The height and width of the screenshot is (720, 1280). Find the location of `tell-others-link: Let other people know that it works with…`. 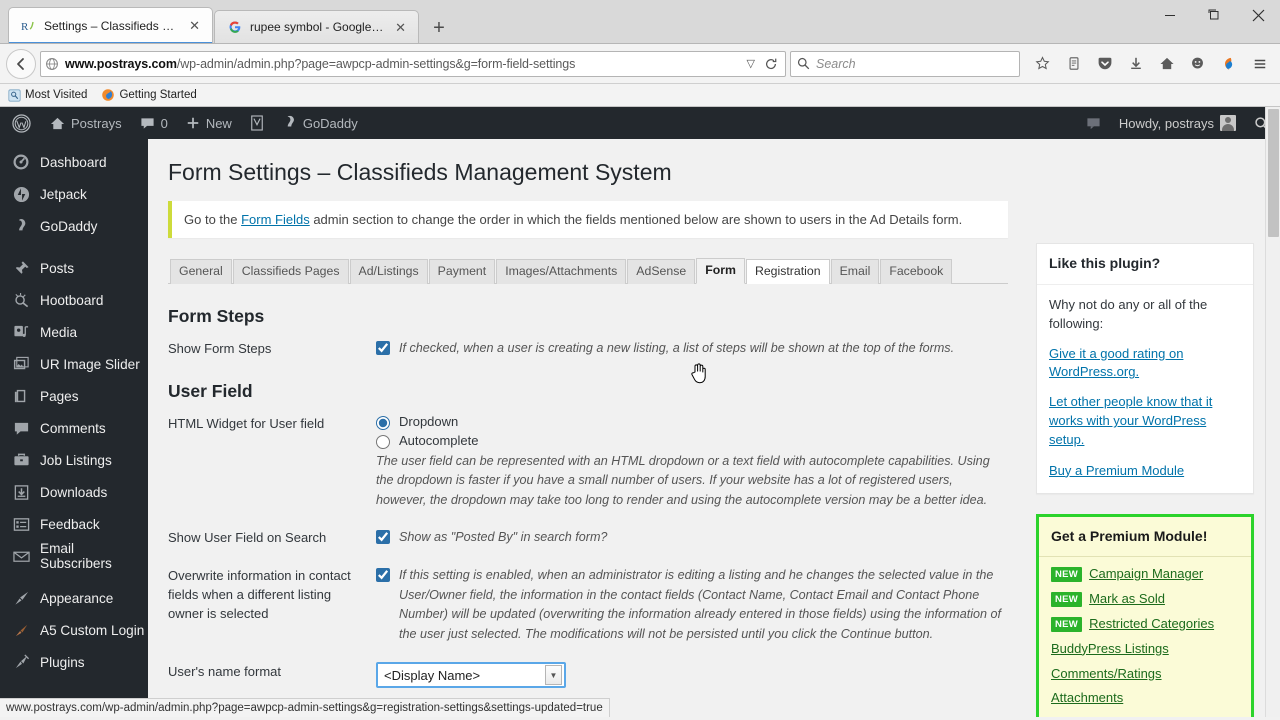

tell-others-link: Let other people know that it works with… is located at coordinates (1145, 421).